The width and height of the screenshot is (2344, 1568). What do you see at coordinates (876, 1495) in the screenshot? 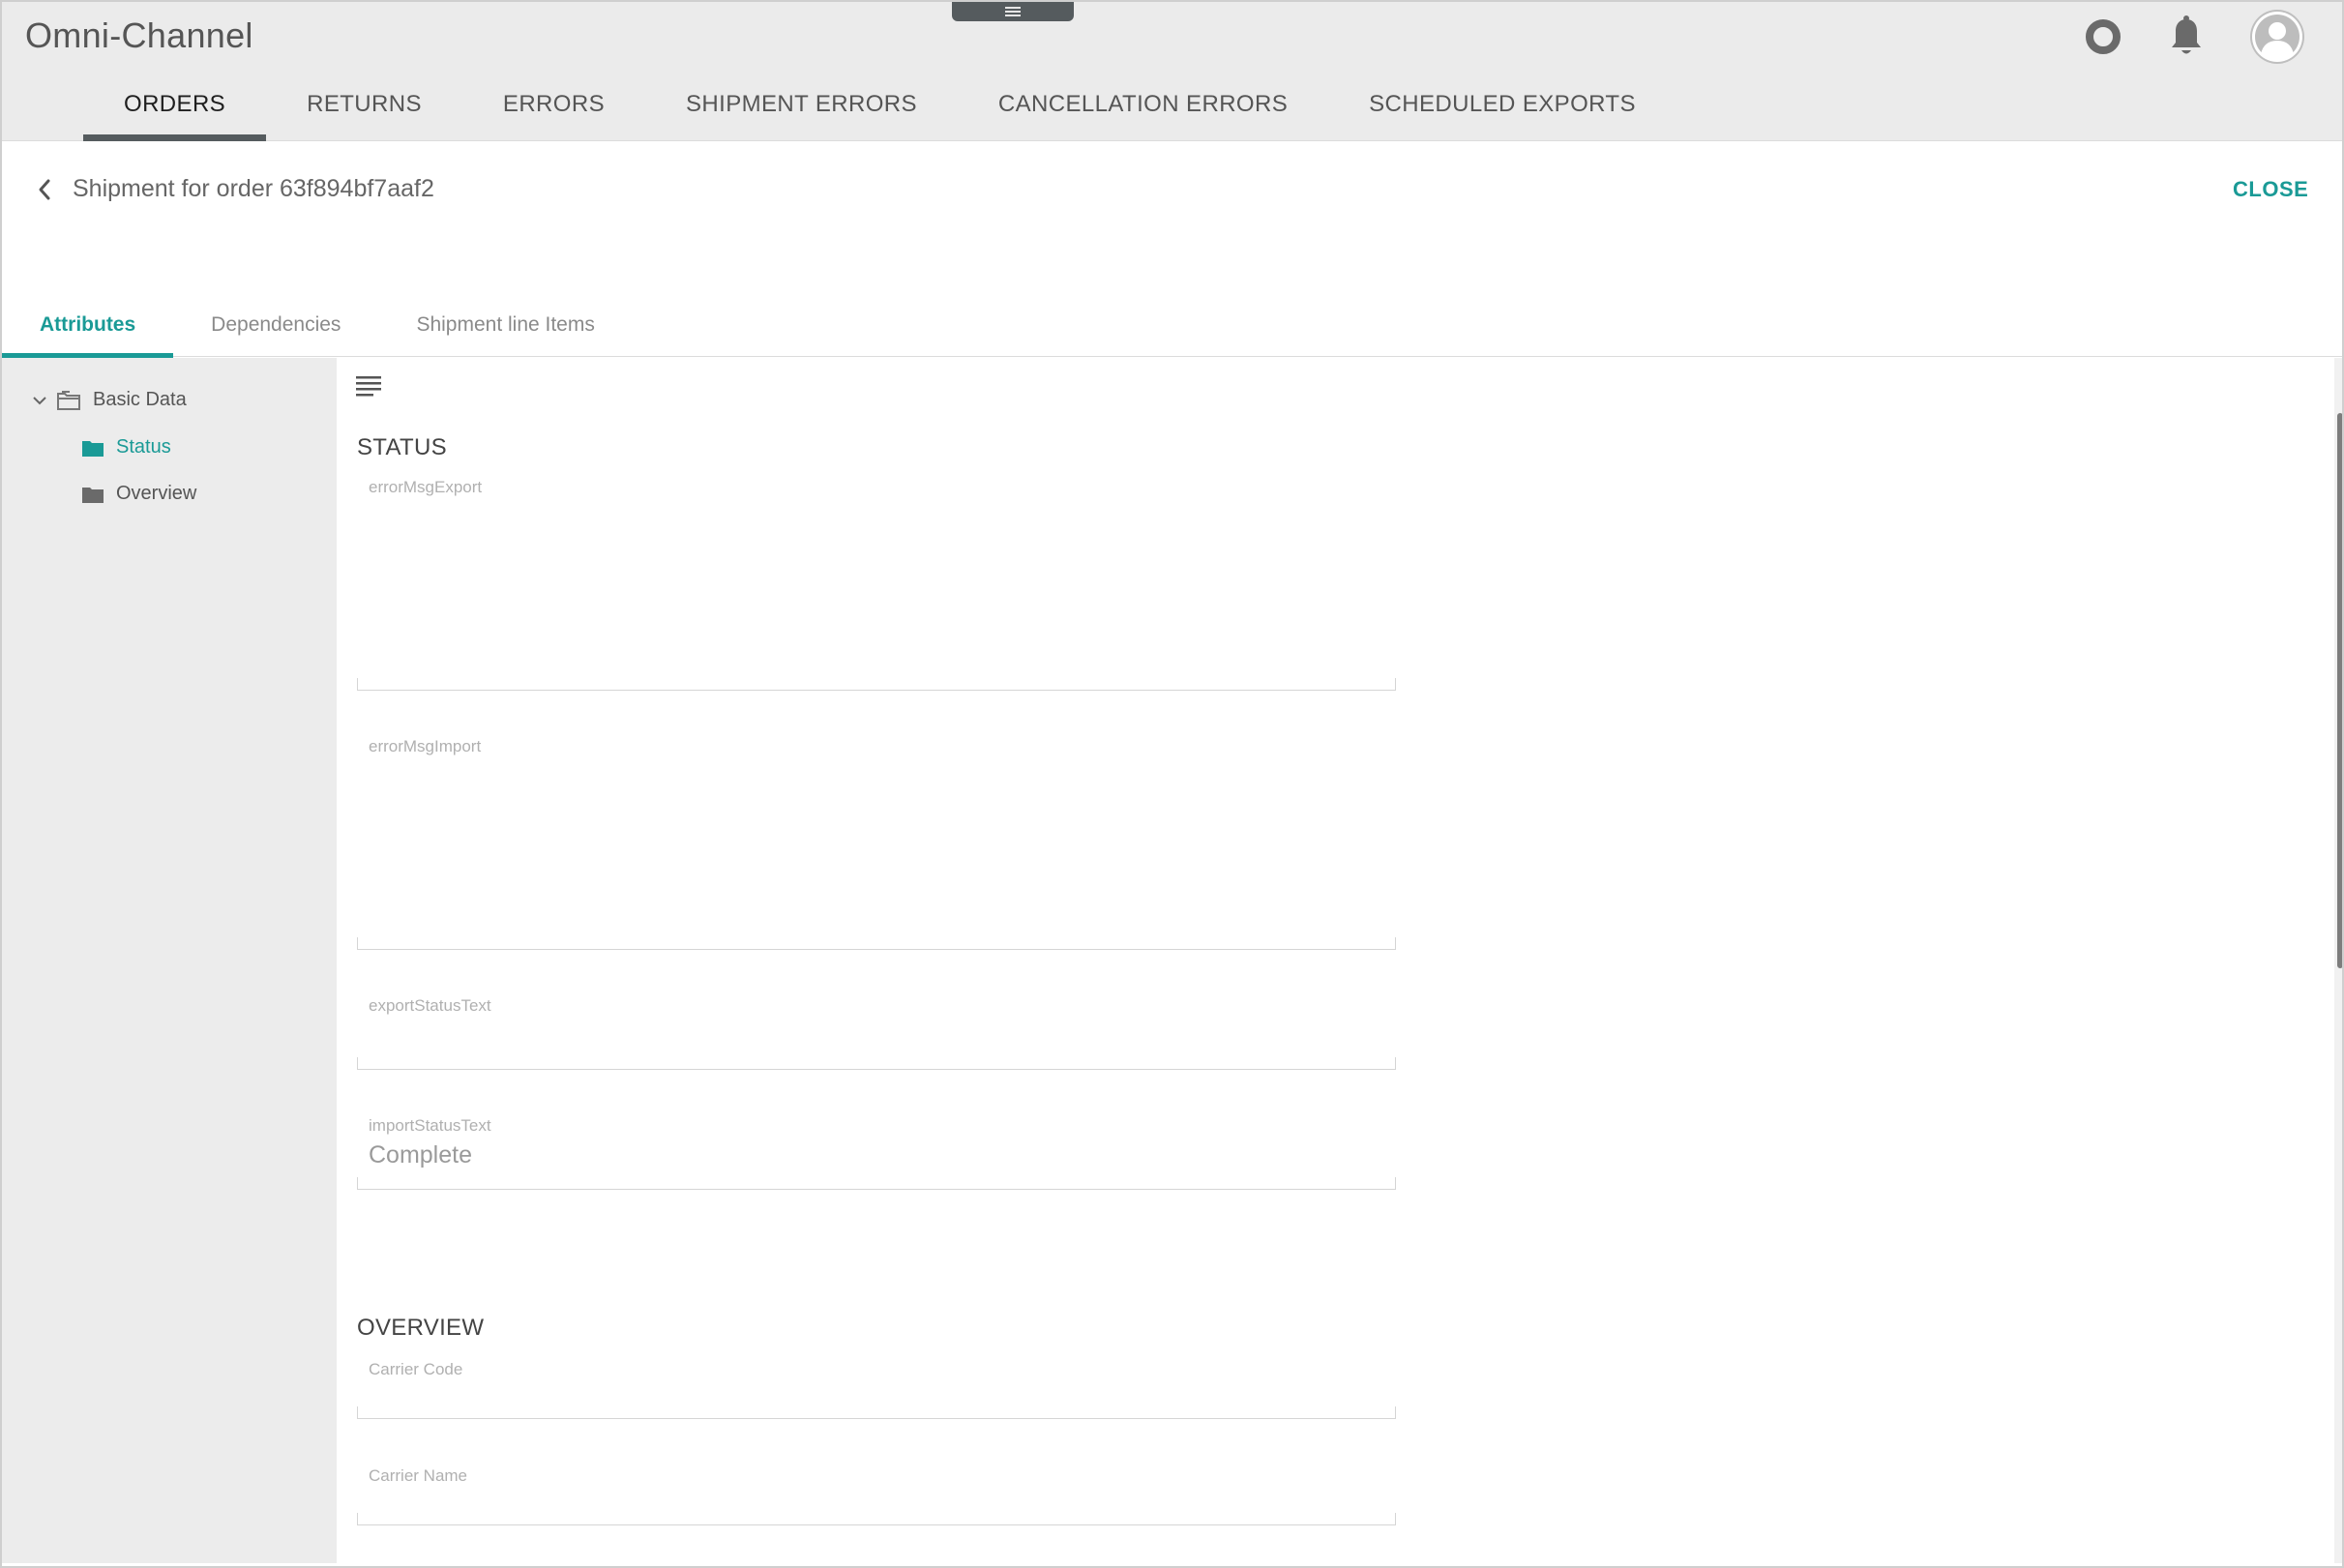
I see `carrier-name-field: Carrier Name` at bounding box center [876, 1495].